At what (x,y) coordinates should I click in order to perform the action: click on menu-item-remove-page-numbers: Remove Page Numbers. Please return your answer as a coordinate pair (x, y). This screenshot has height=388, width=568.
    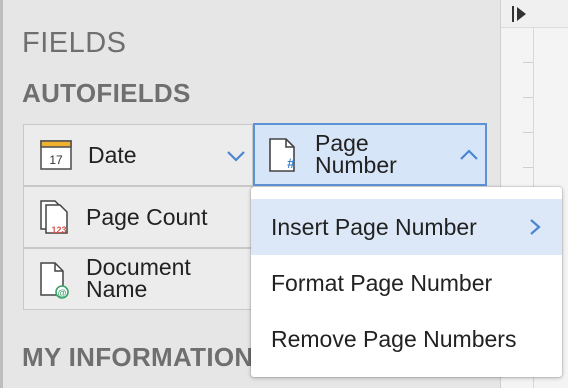
    Looking at the image, I should click on (406, 339).